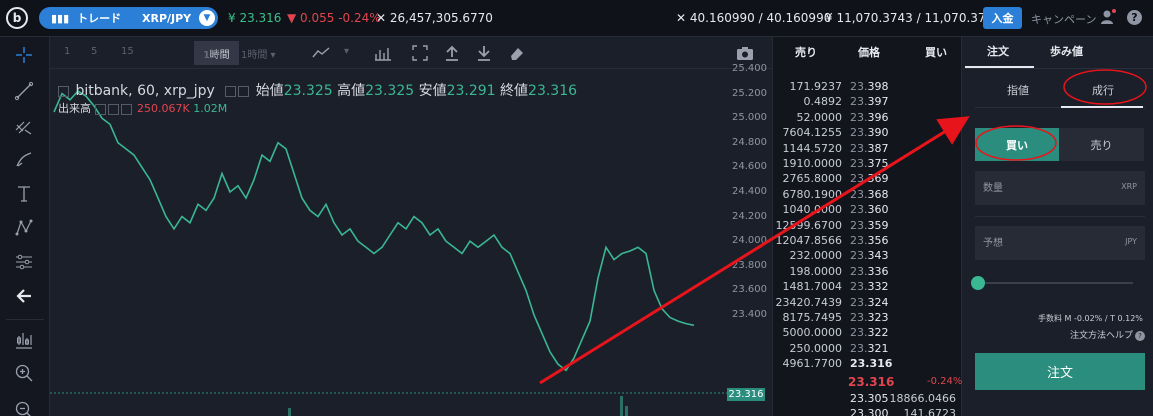 This screenshot has height=416, width=1153. I want to click on zoom-in-icon, so click(24, 373).